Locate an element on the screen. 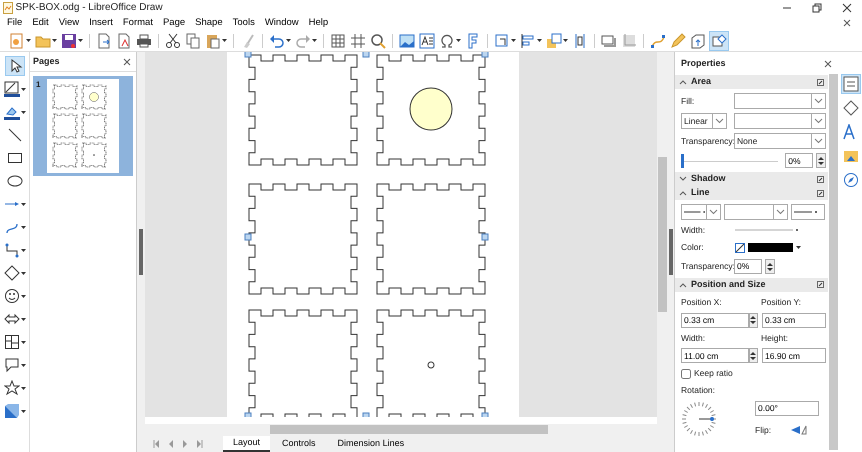 The height and width of the screenshot is (452, 862). rotation-dial is located at coordinates (699, 418).